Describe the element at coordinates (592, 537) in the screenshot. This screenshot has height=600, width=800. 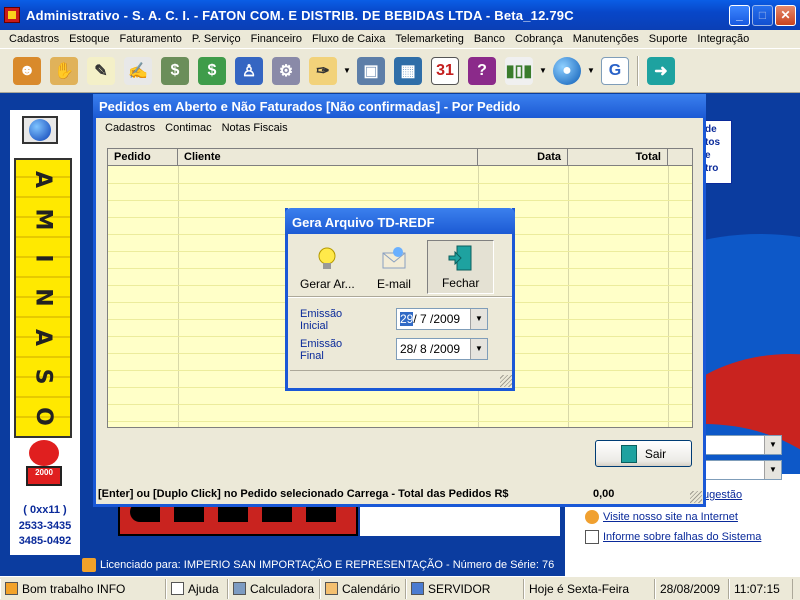
I see `document-icon` at that location.